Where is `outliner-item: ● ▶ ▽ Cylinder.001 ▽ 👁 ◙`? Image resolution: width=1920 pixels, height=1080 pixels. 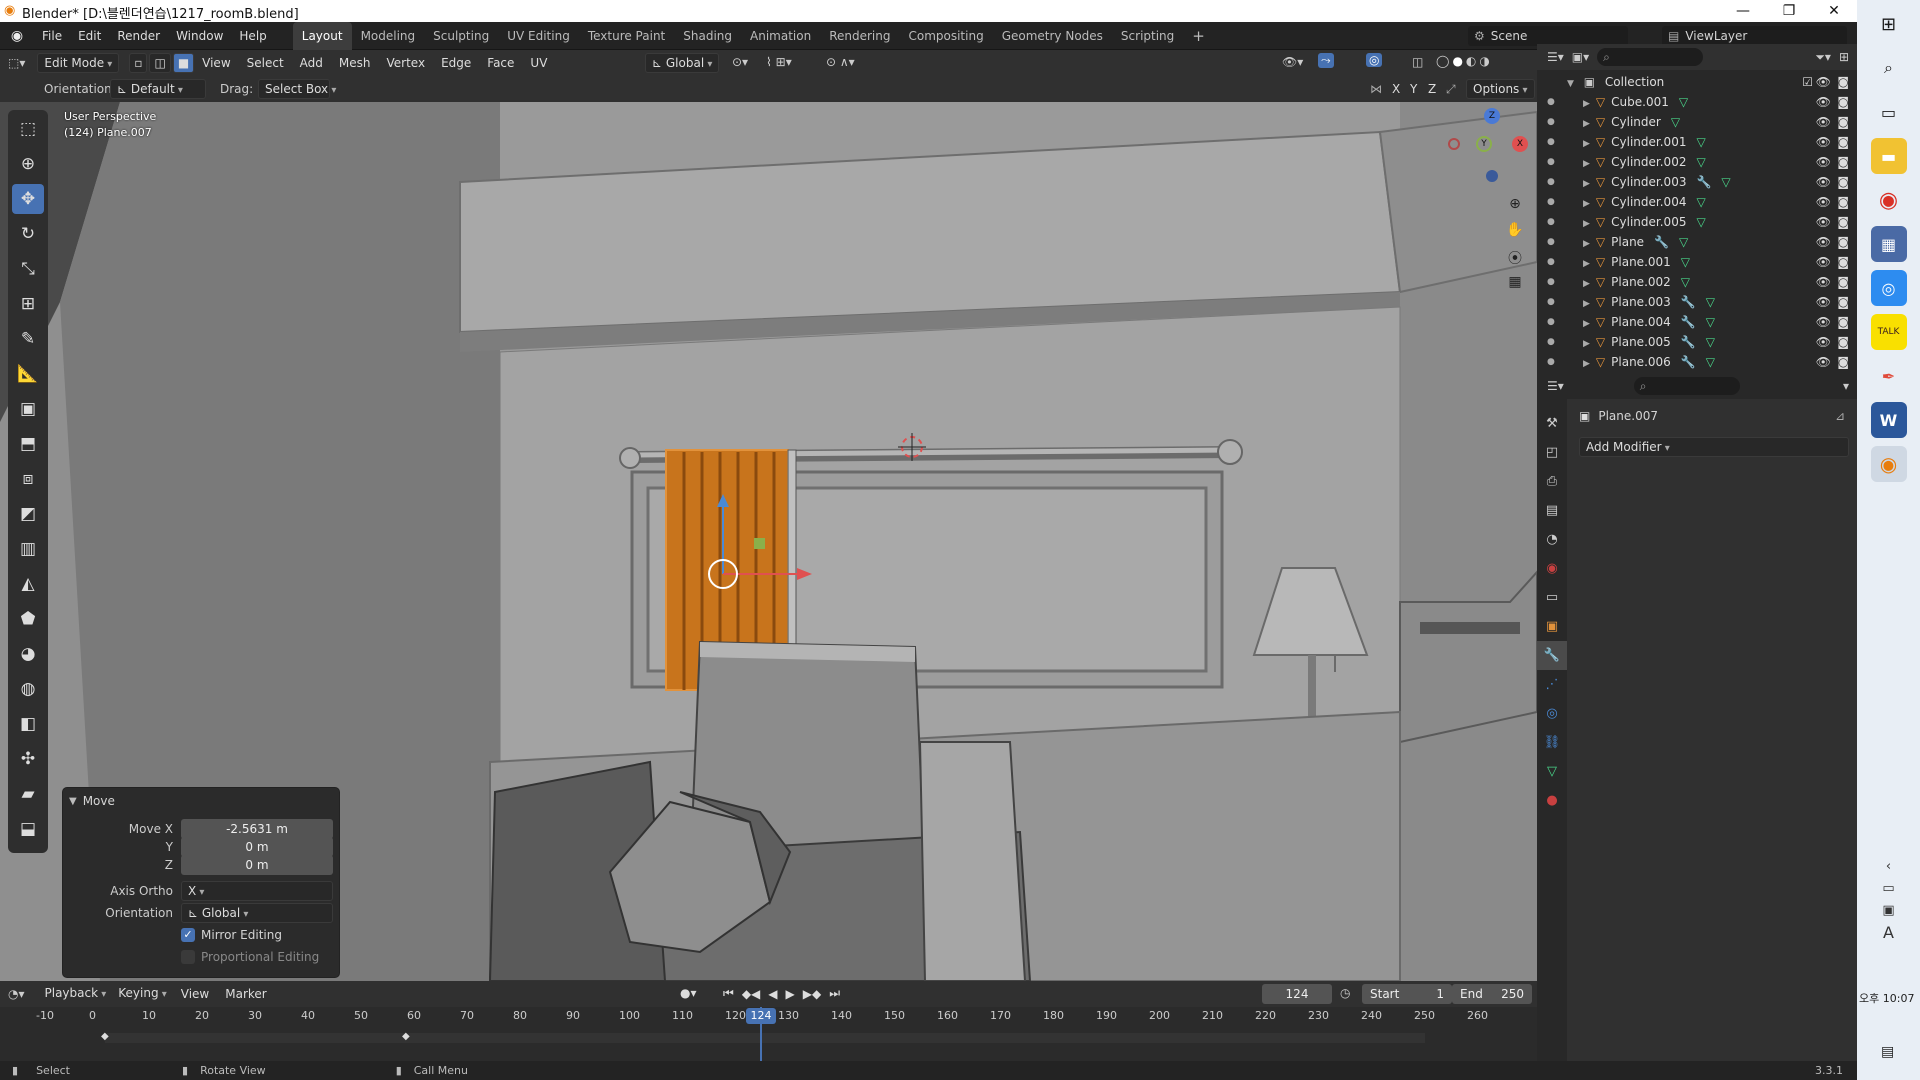 outliner-item: ● ▶ ▽ Cylinder.001 ▽ 👁 ◙ is located at coordinates (1697, 142).